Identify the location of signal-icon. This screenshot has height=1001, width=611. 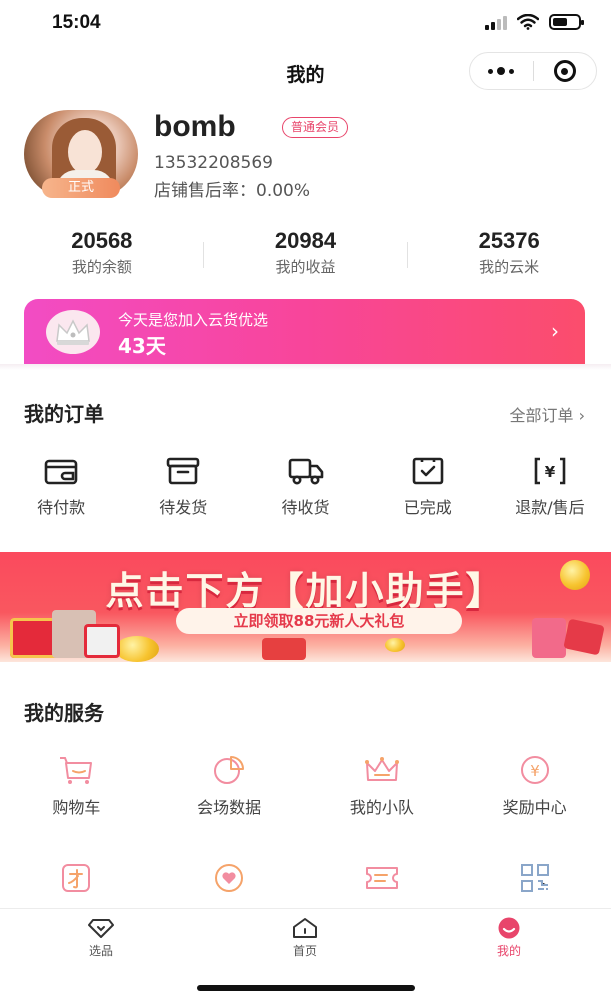
(496, 22).